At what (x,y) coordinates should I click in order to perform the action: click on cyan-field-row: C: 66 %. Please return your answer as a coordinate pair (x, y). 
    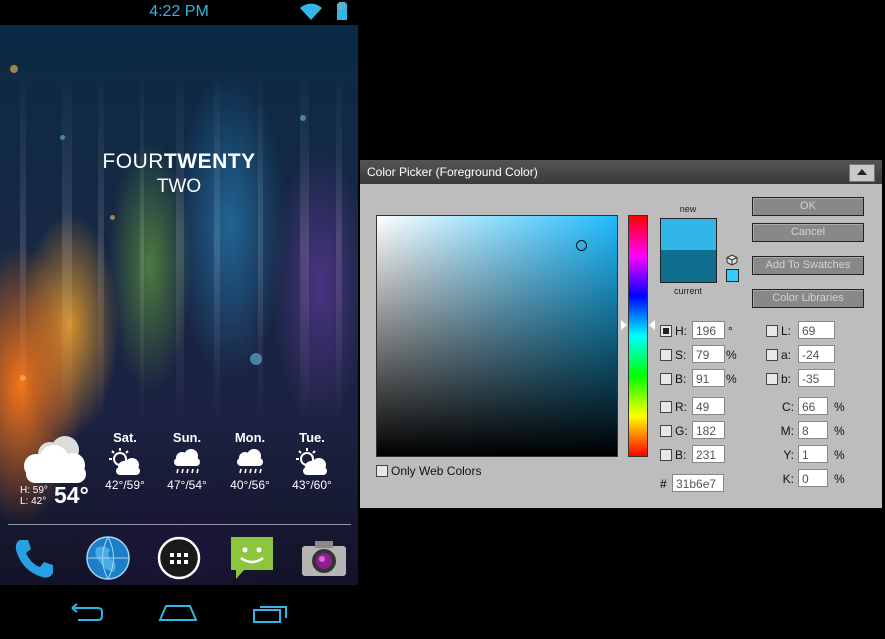
    Looking at the image, I should click on (815, 407).